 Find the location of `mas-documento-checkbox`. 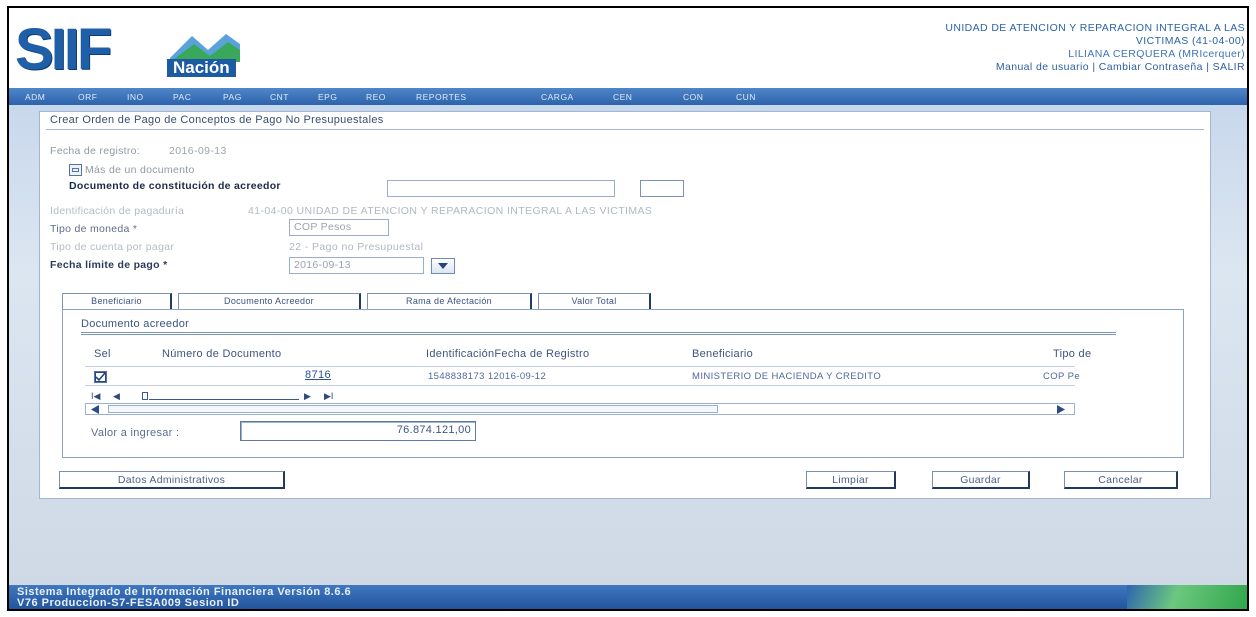

mas-documento-checkbox is located at coordinates (75, 170).